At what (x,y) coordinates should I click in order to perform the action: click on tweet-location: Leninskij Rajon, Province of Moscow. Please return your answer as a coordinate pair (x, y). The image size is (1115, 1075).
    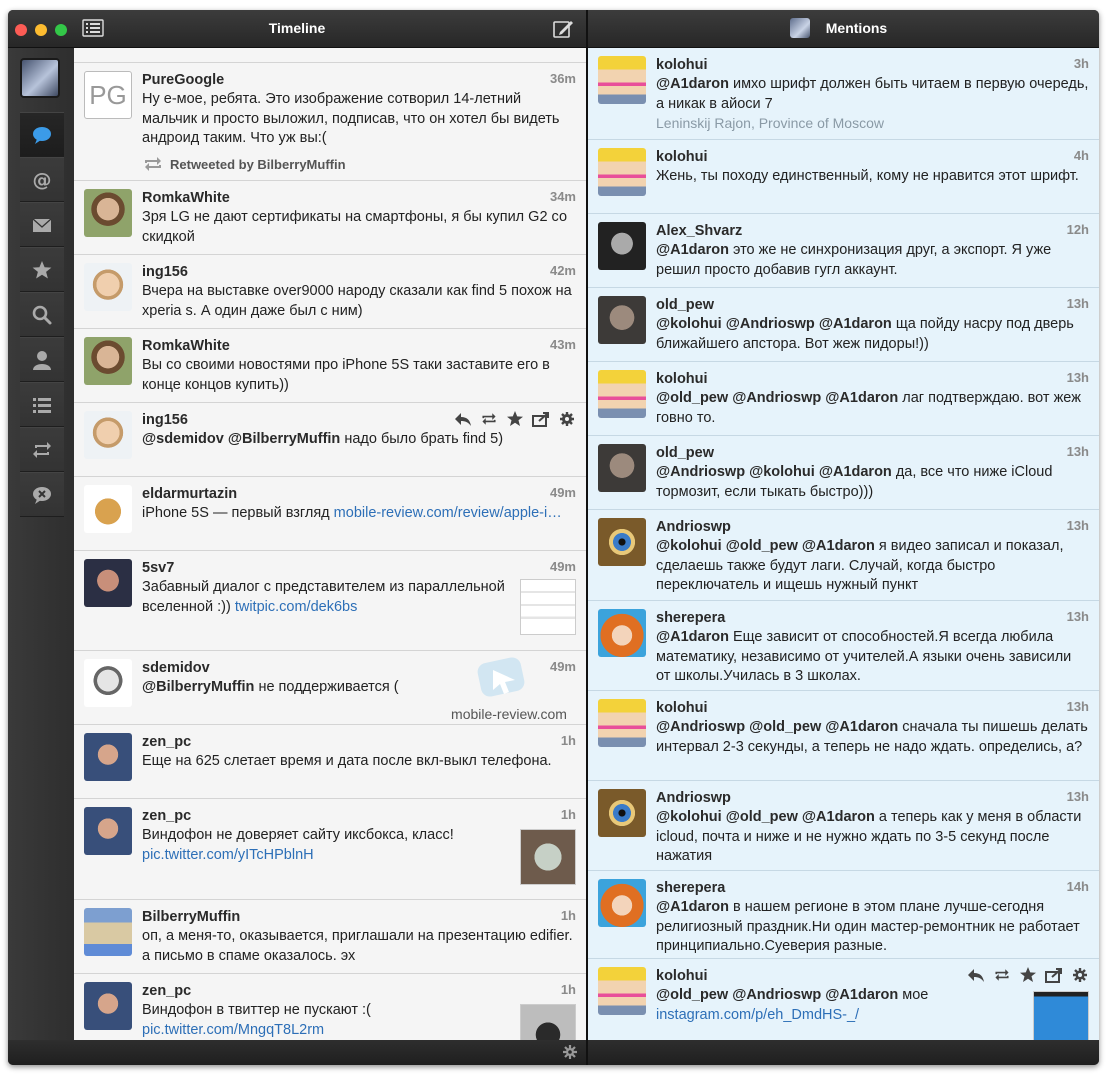
    Looking at the image, I should click on (872, 123).